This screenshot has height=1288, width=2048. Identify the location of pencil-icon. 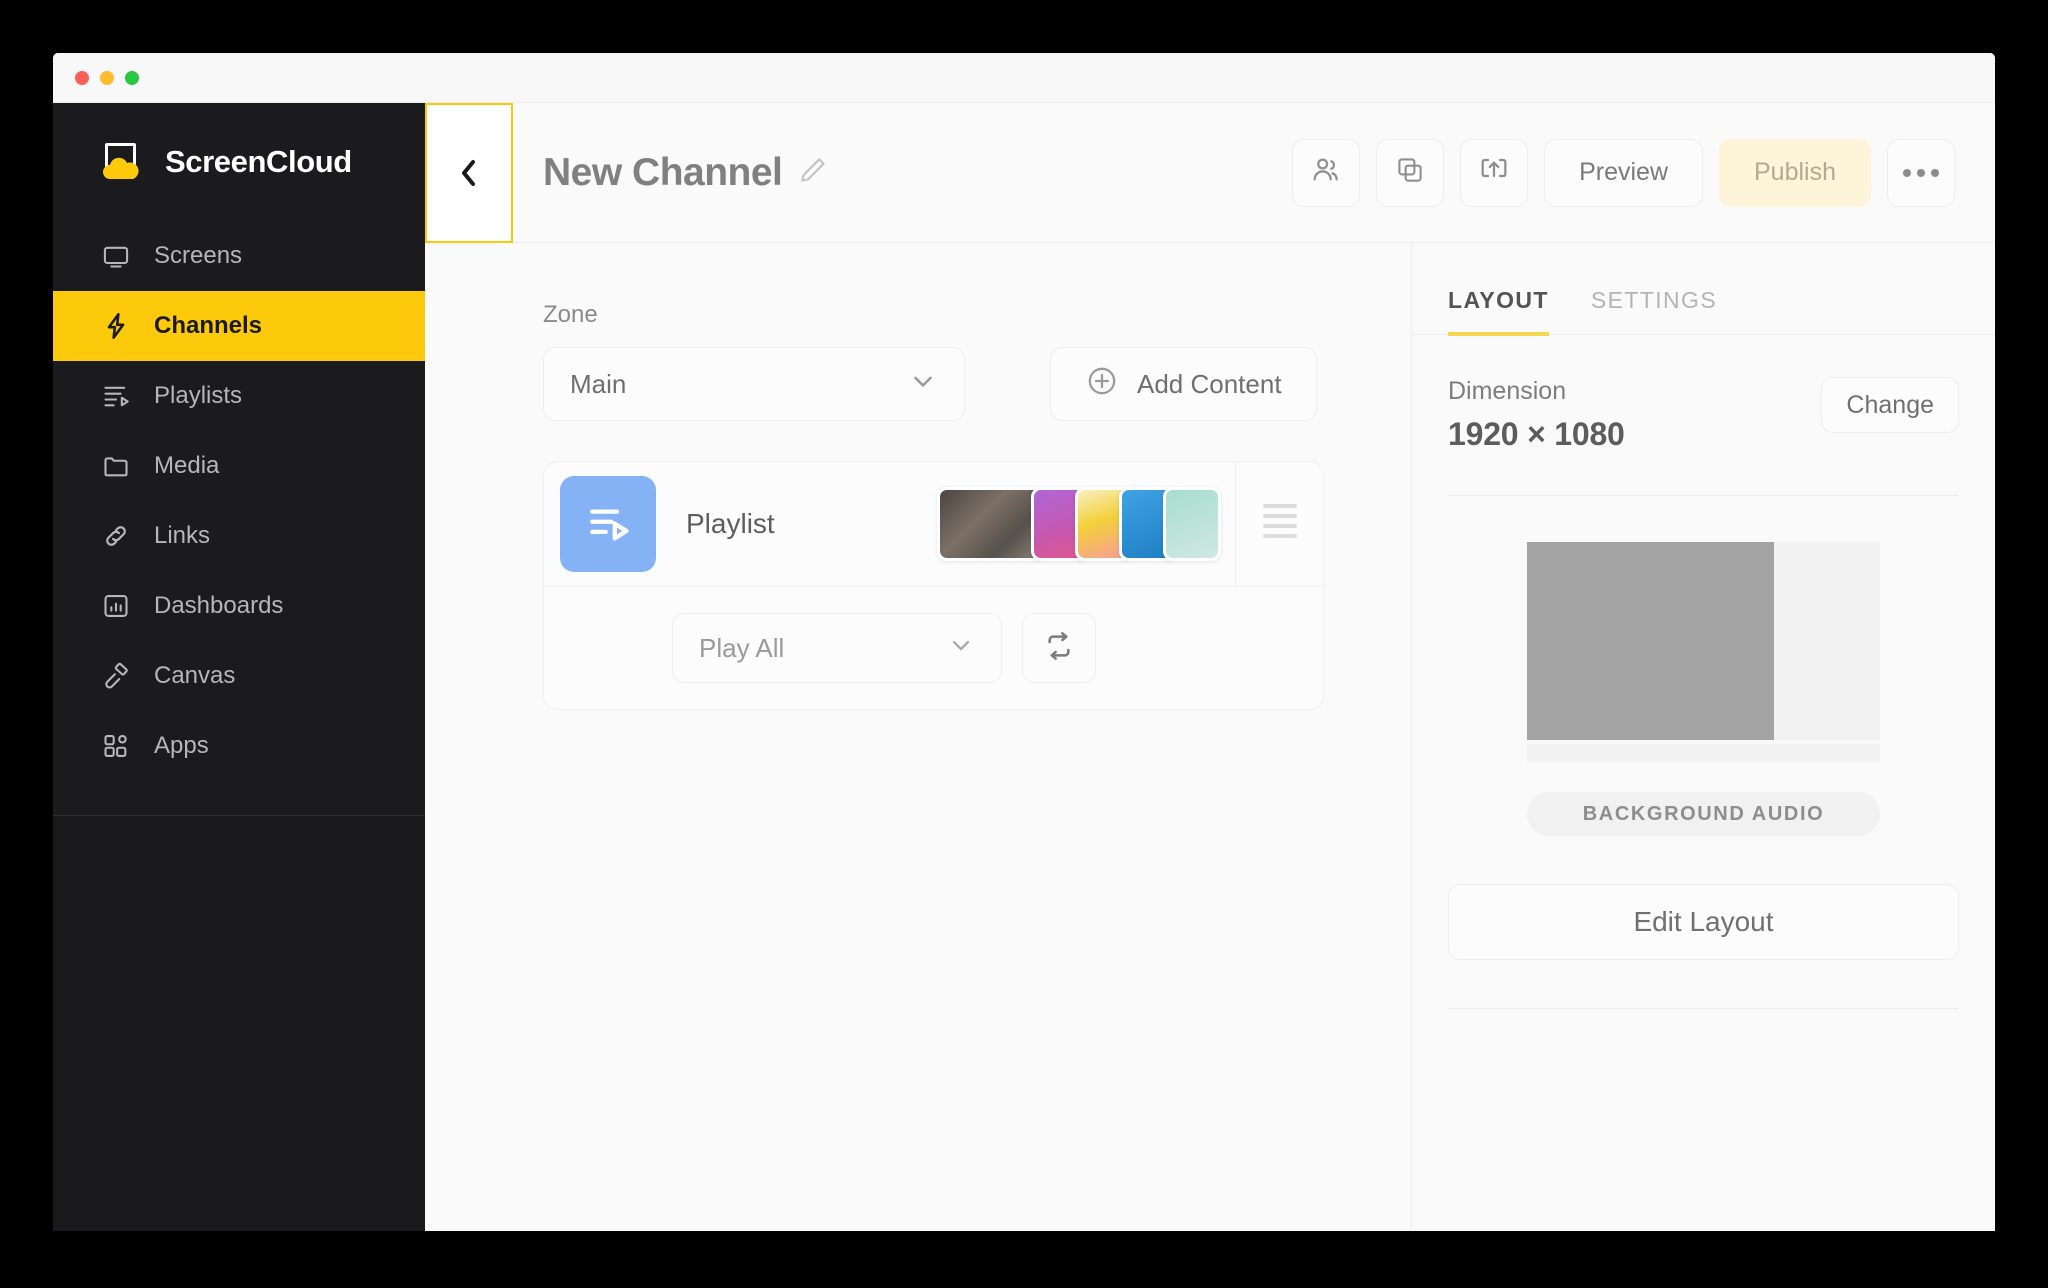
(813, 173).